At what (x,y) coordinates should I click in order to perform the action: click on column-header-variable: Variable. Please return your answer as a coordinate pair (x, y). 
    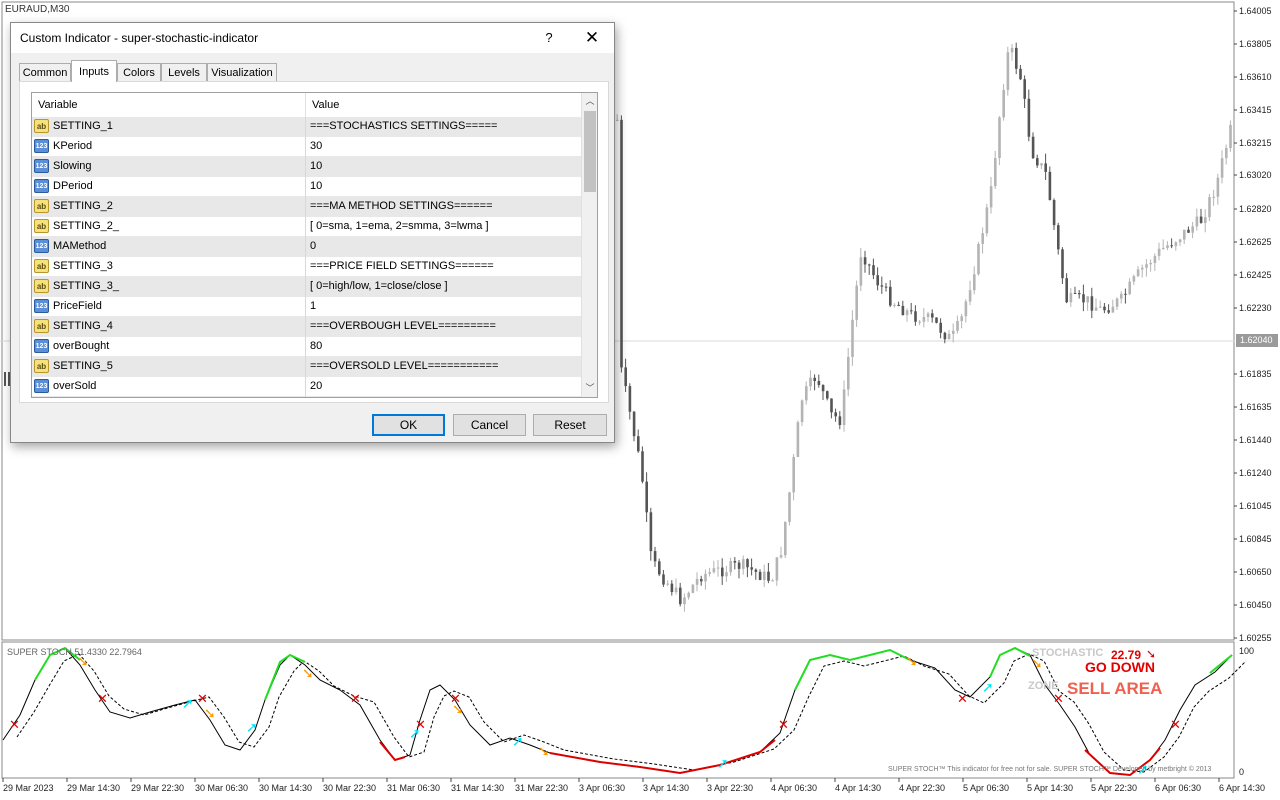
    Looking at the image, I should click on (168, 105).